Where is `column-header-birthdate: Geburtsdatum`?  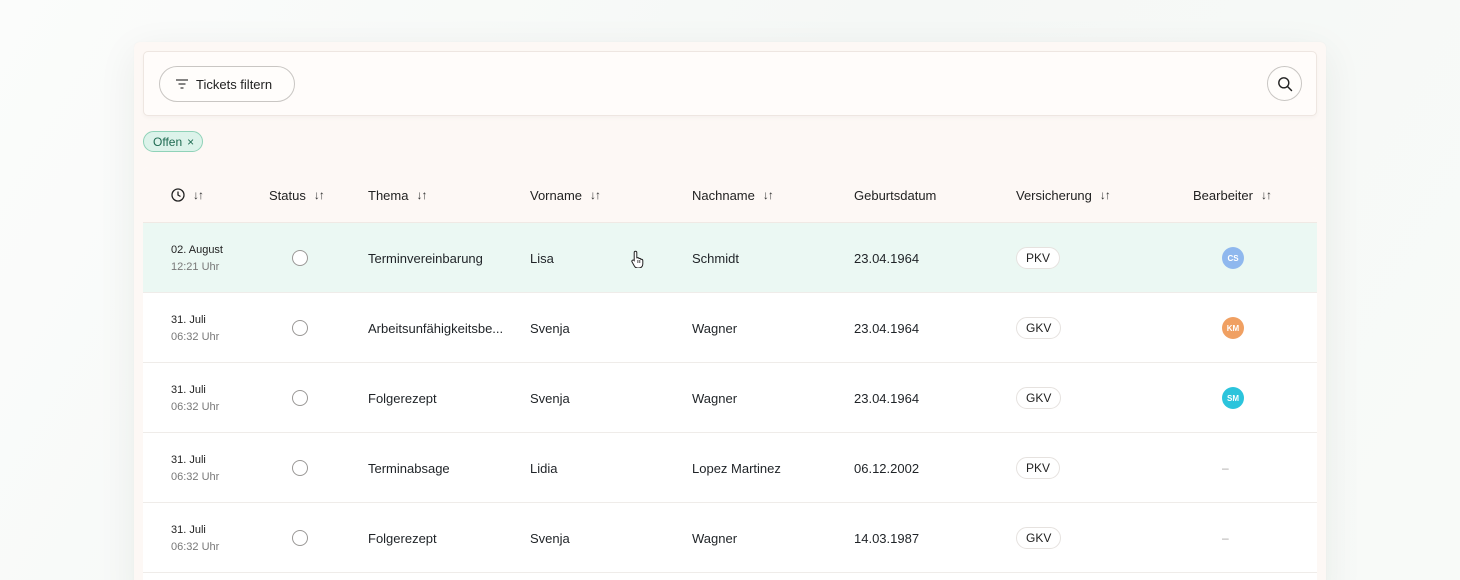
column-header-birthdate: Geburtsdatum is located at coordinates (895, 195).